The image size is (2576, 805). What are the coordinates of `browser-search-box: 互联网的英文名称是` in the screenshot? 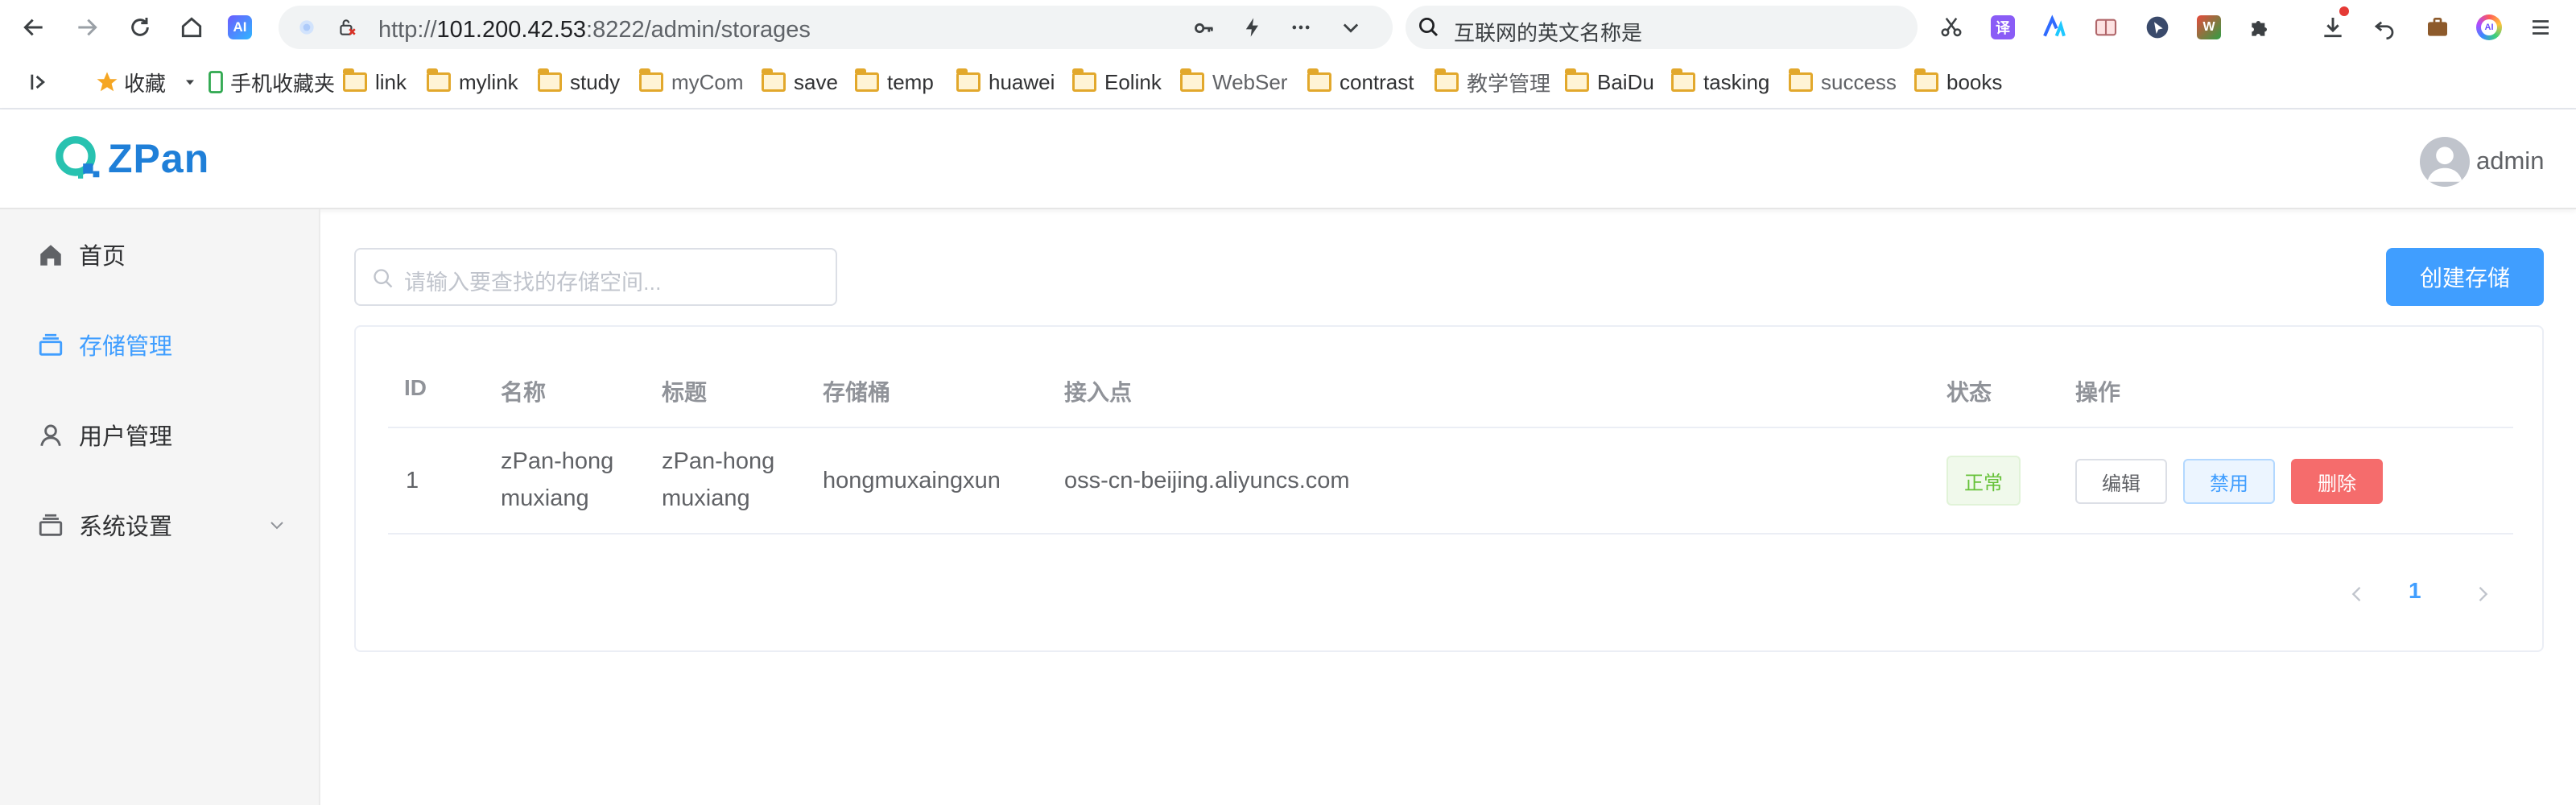 It's located at (1662, 27).